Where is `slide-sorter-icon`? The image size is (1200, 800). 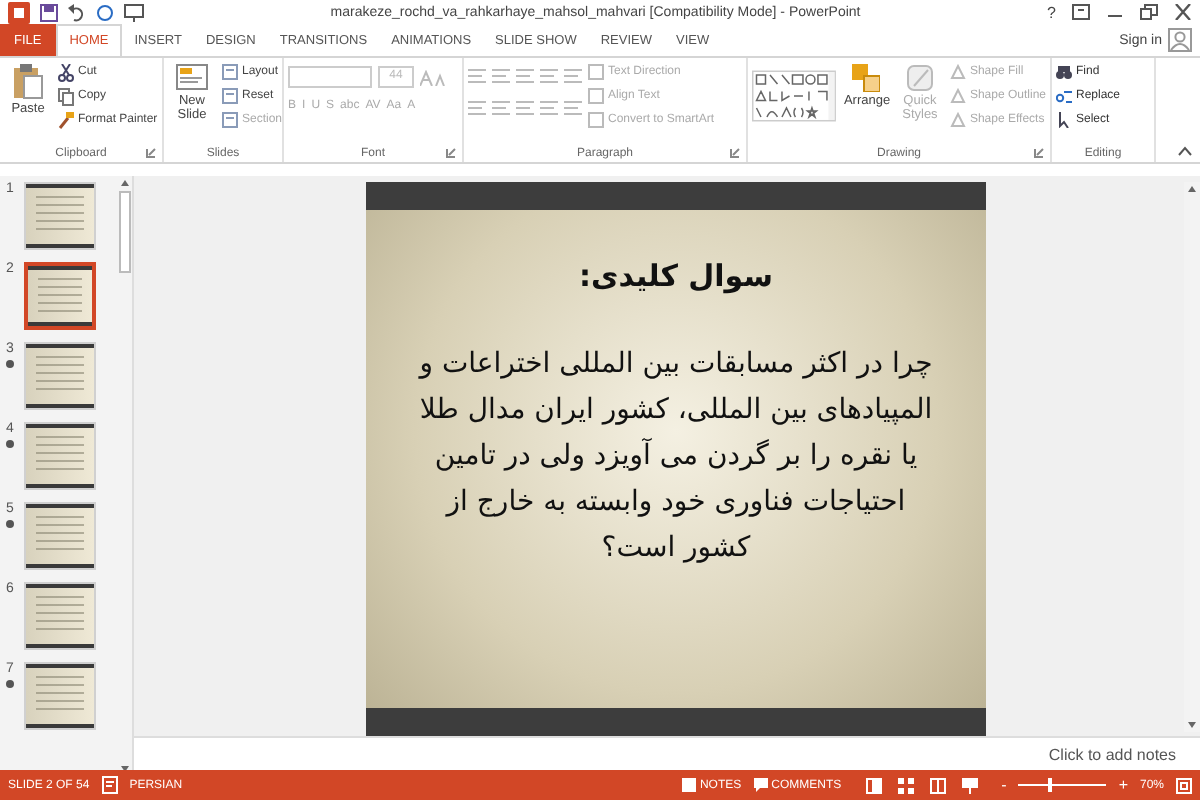 slide-sorter-icon is located at coordinates (905, 785).